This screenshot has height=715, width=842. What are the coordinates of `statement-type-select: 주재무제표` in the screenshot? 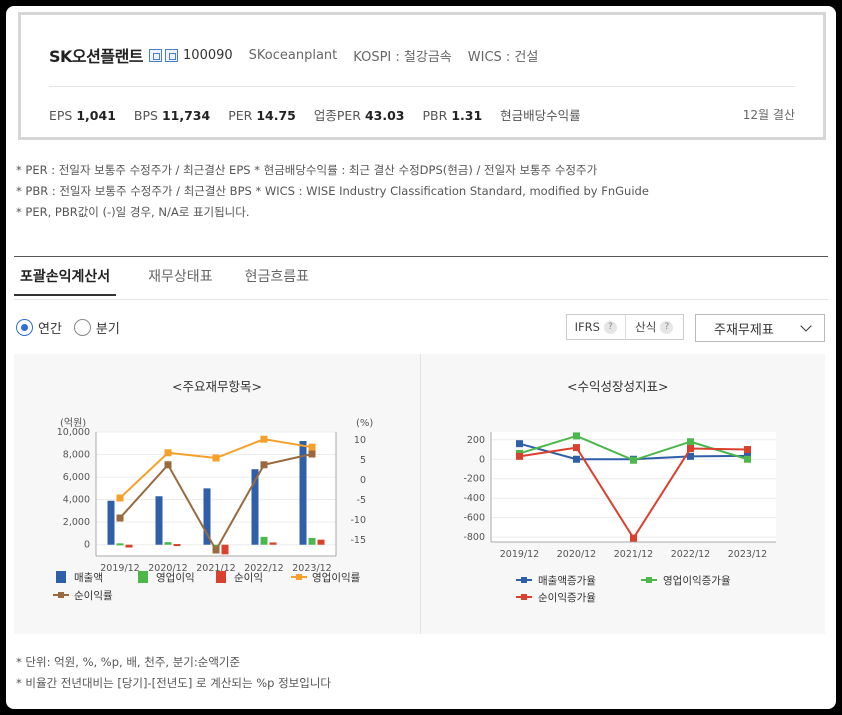 It's located at (760, 328).